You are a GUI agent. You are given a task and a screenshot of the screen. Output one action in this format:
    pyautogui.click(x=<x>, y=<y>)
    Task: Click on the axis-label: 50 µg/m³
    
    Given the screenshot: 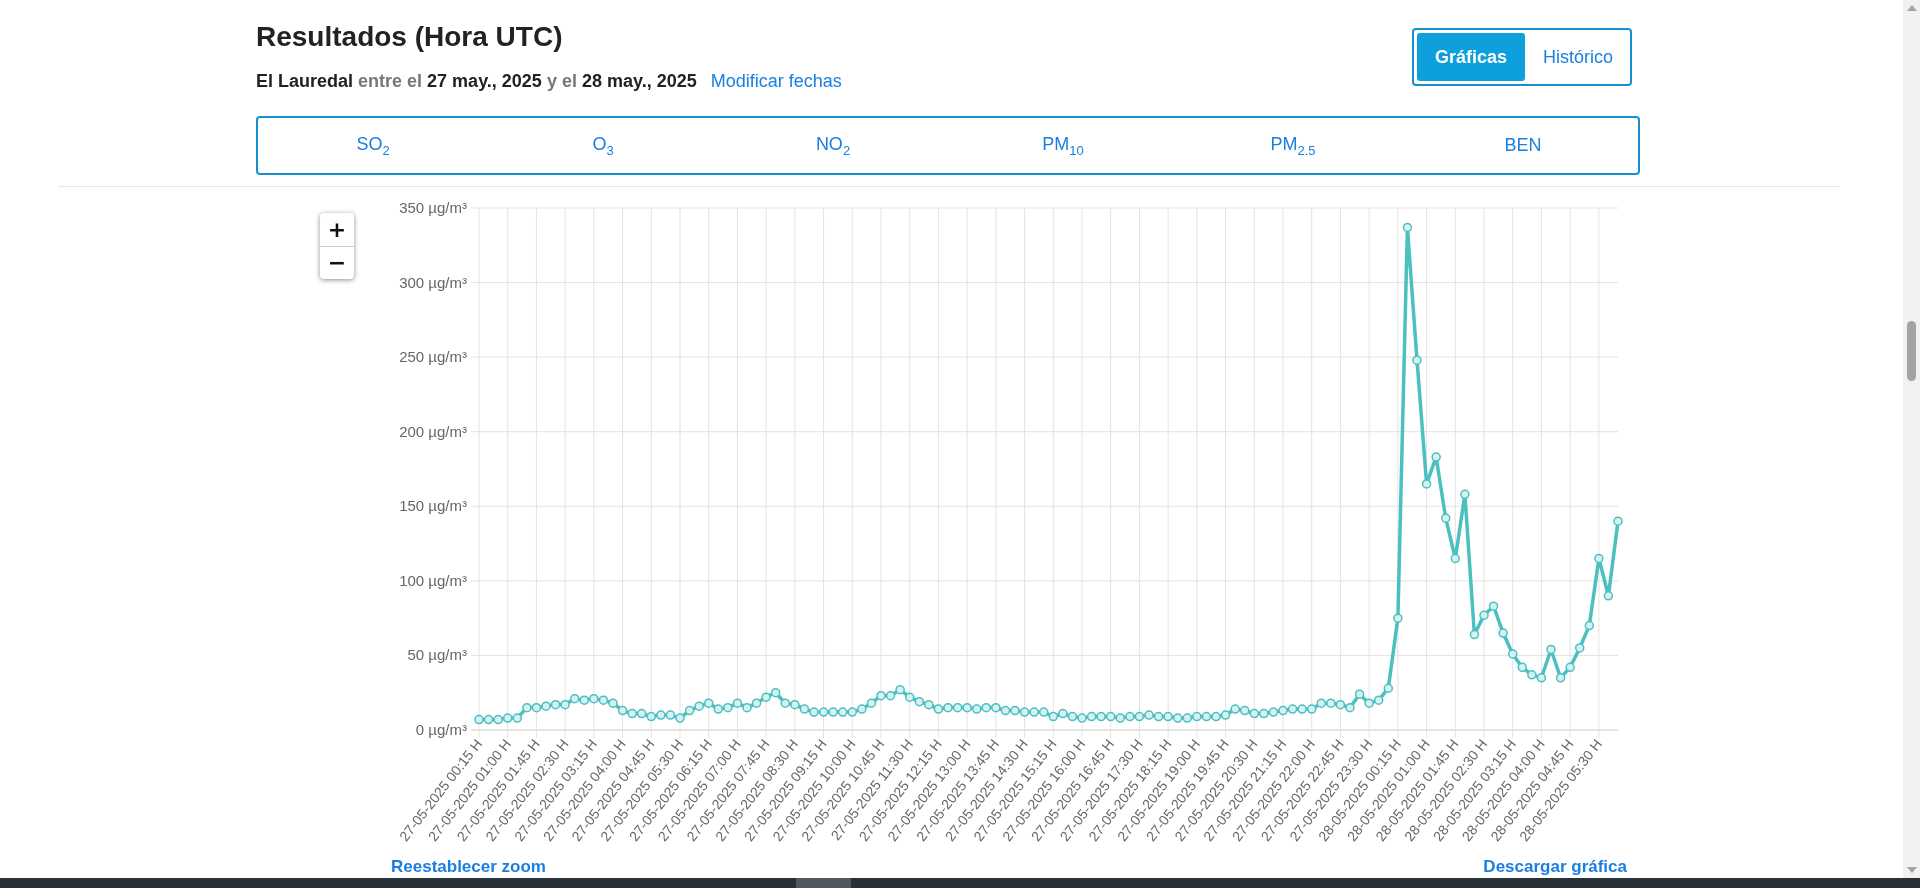 What is the action you would take?
    pyautogui.click(x=437, y=655)
    